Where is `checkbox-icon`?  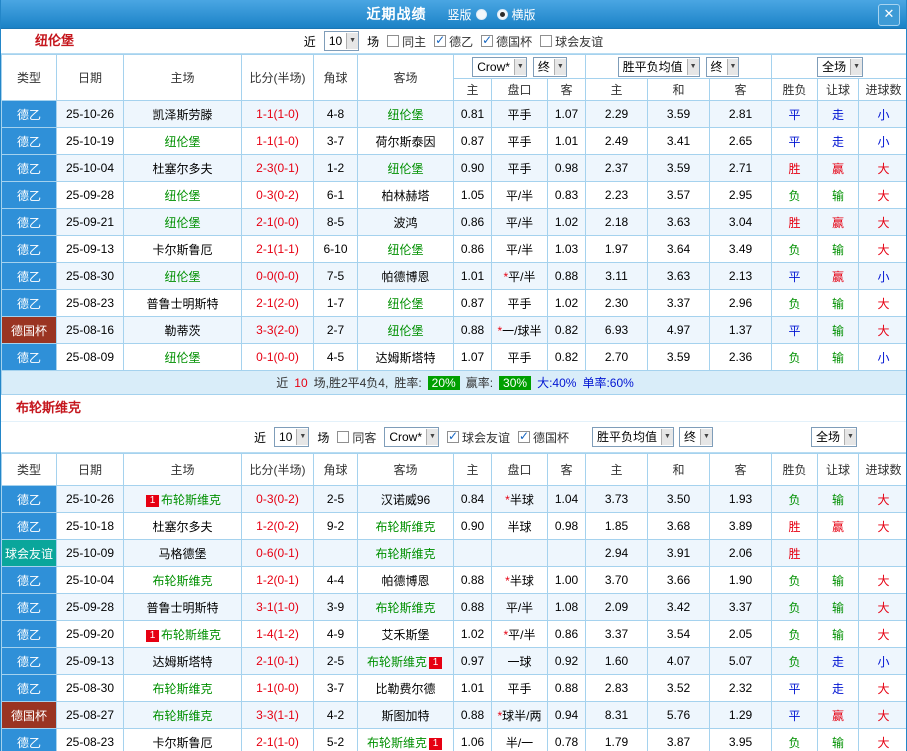 checkbox-icon is located at coordinates (452, 436).